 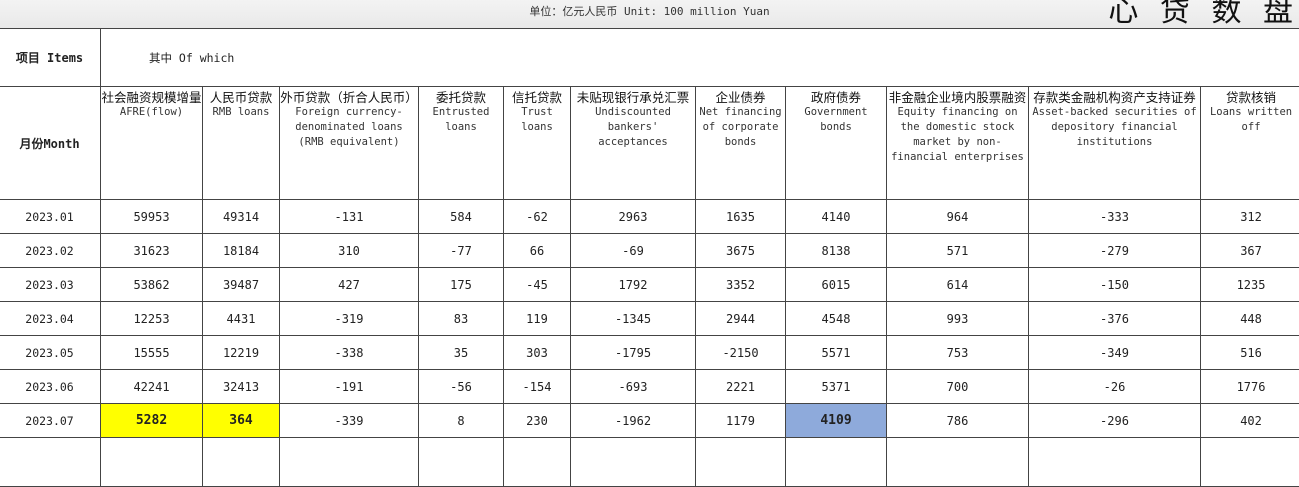 What do you see at coordinates (633, 127) in the screenshot?
I see `column-header-en: Undiscounted bankers' acceptances` at bounding box center [633, 127].